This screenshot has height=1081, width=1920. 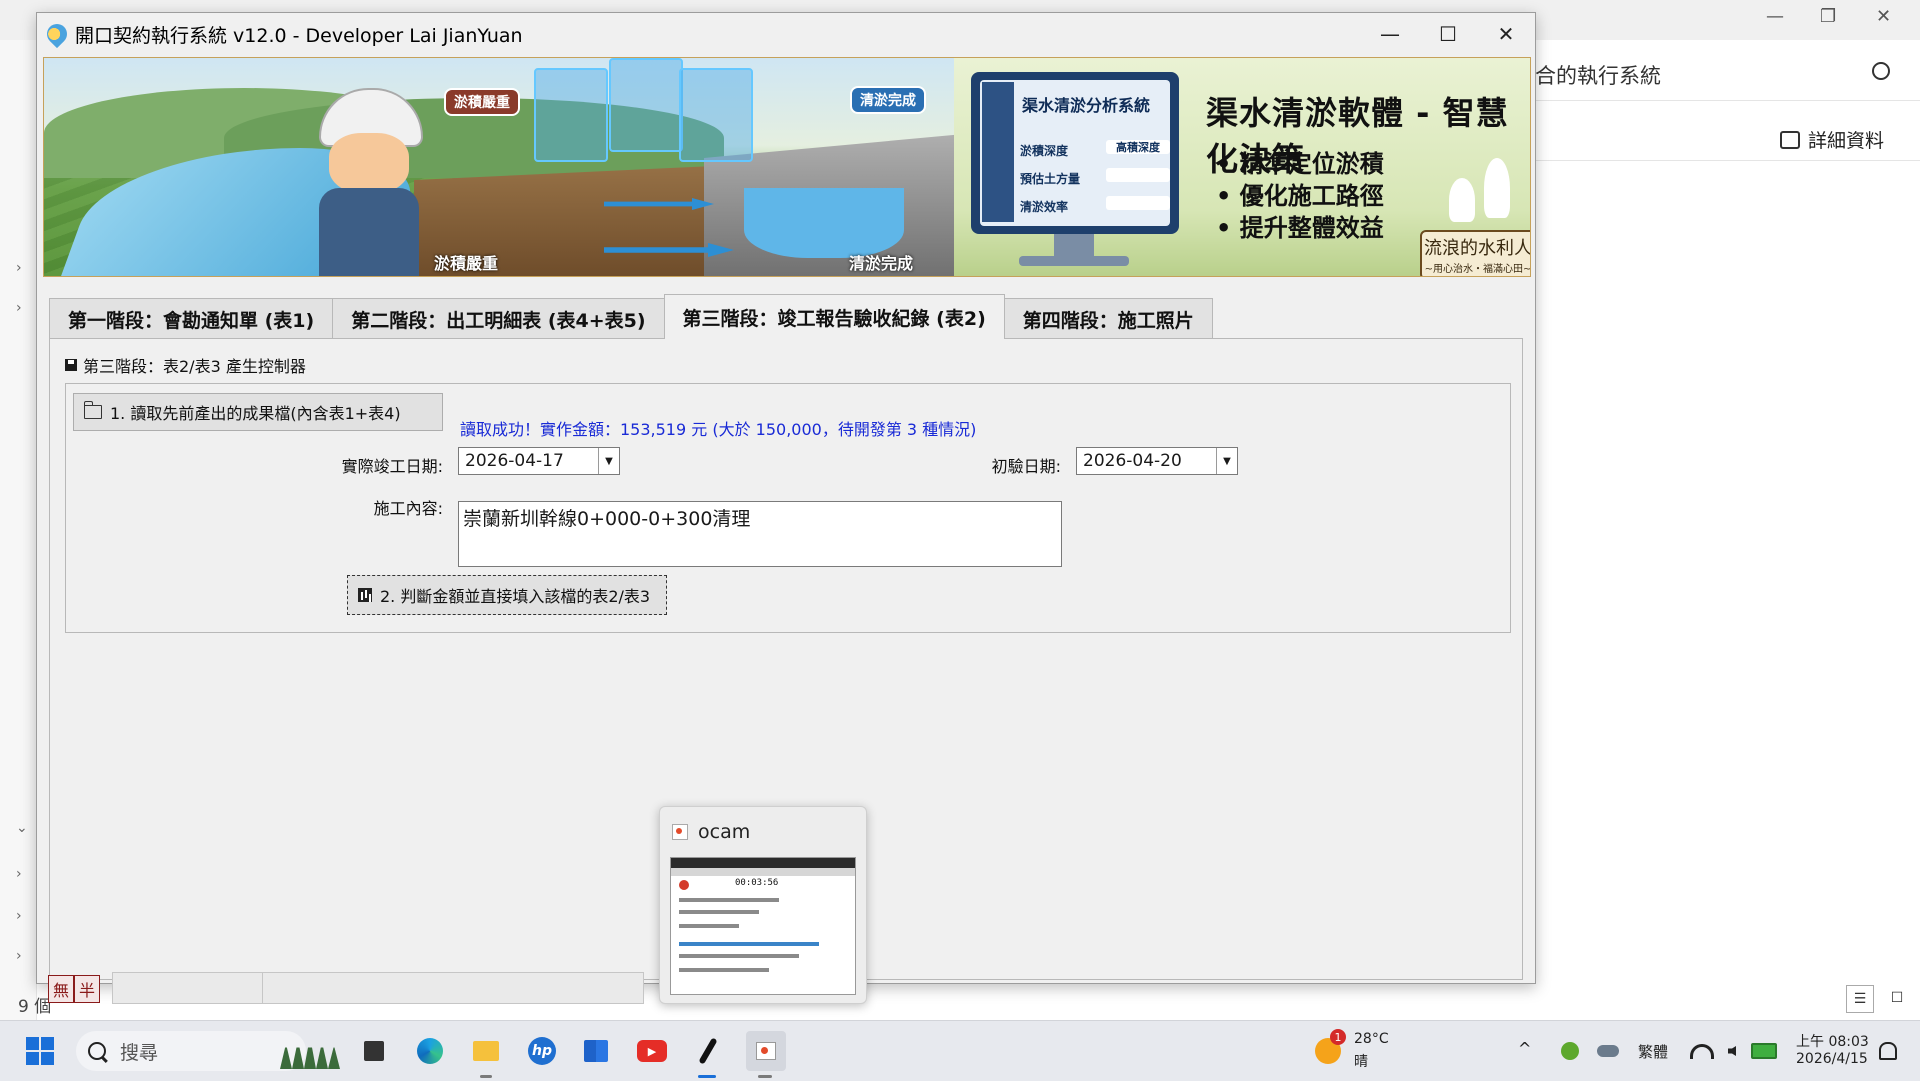 What do you see at coordinates (1300, 164) in the screenshot?
I see `banner-bullet: • 精準定位淤積` at bounding box center [1300, 164].